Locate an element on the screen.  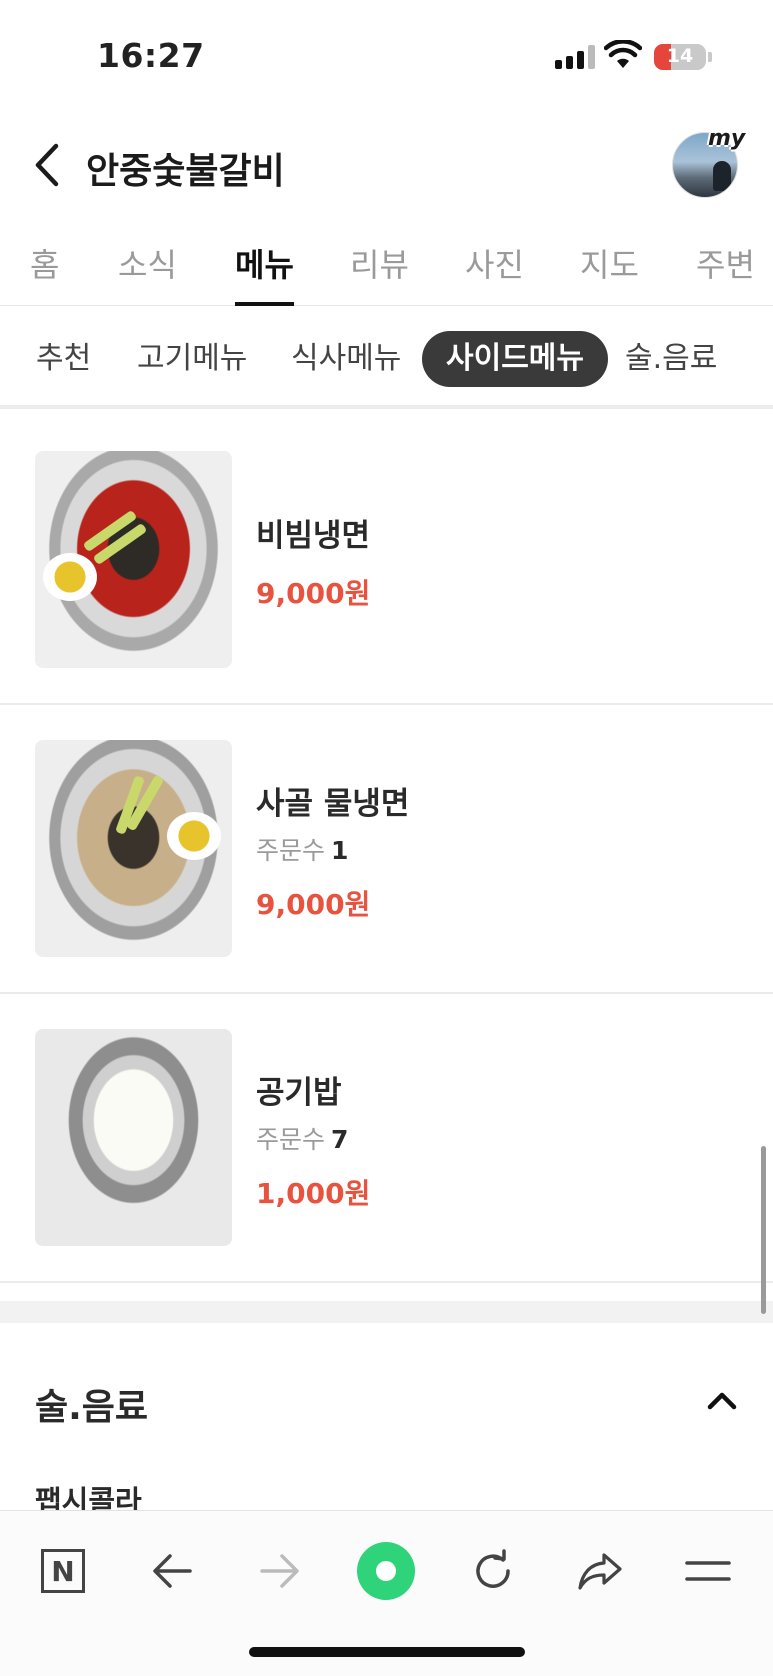
tab-home: 홈 is located at coordinates (44, 273).